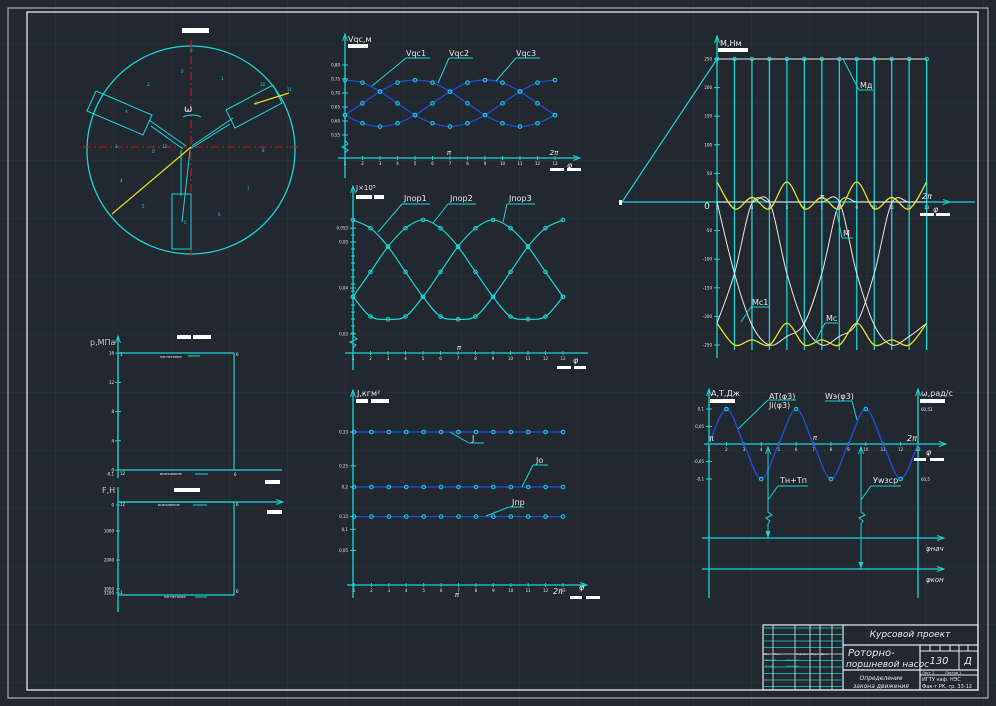 The height and width of the screenshot is (706, 996). What do you see at coordinates (335, 121) in the screenshot?
I see `y-tick-label: 0,60` at bounding box center [335, 121].